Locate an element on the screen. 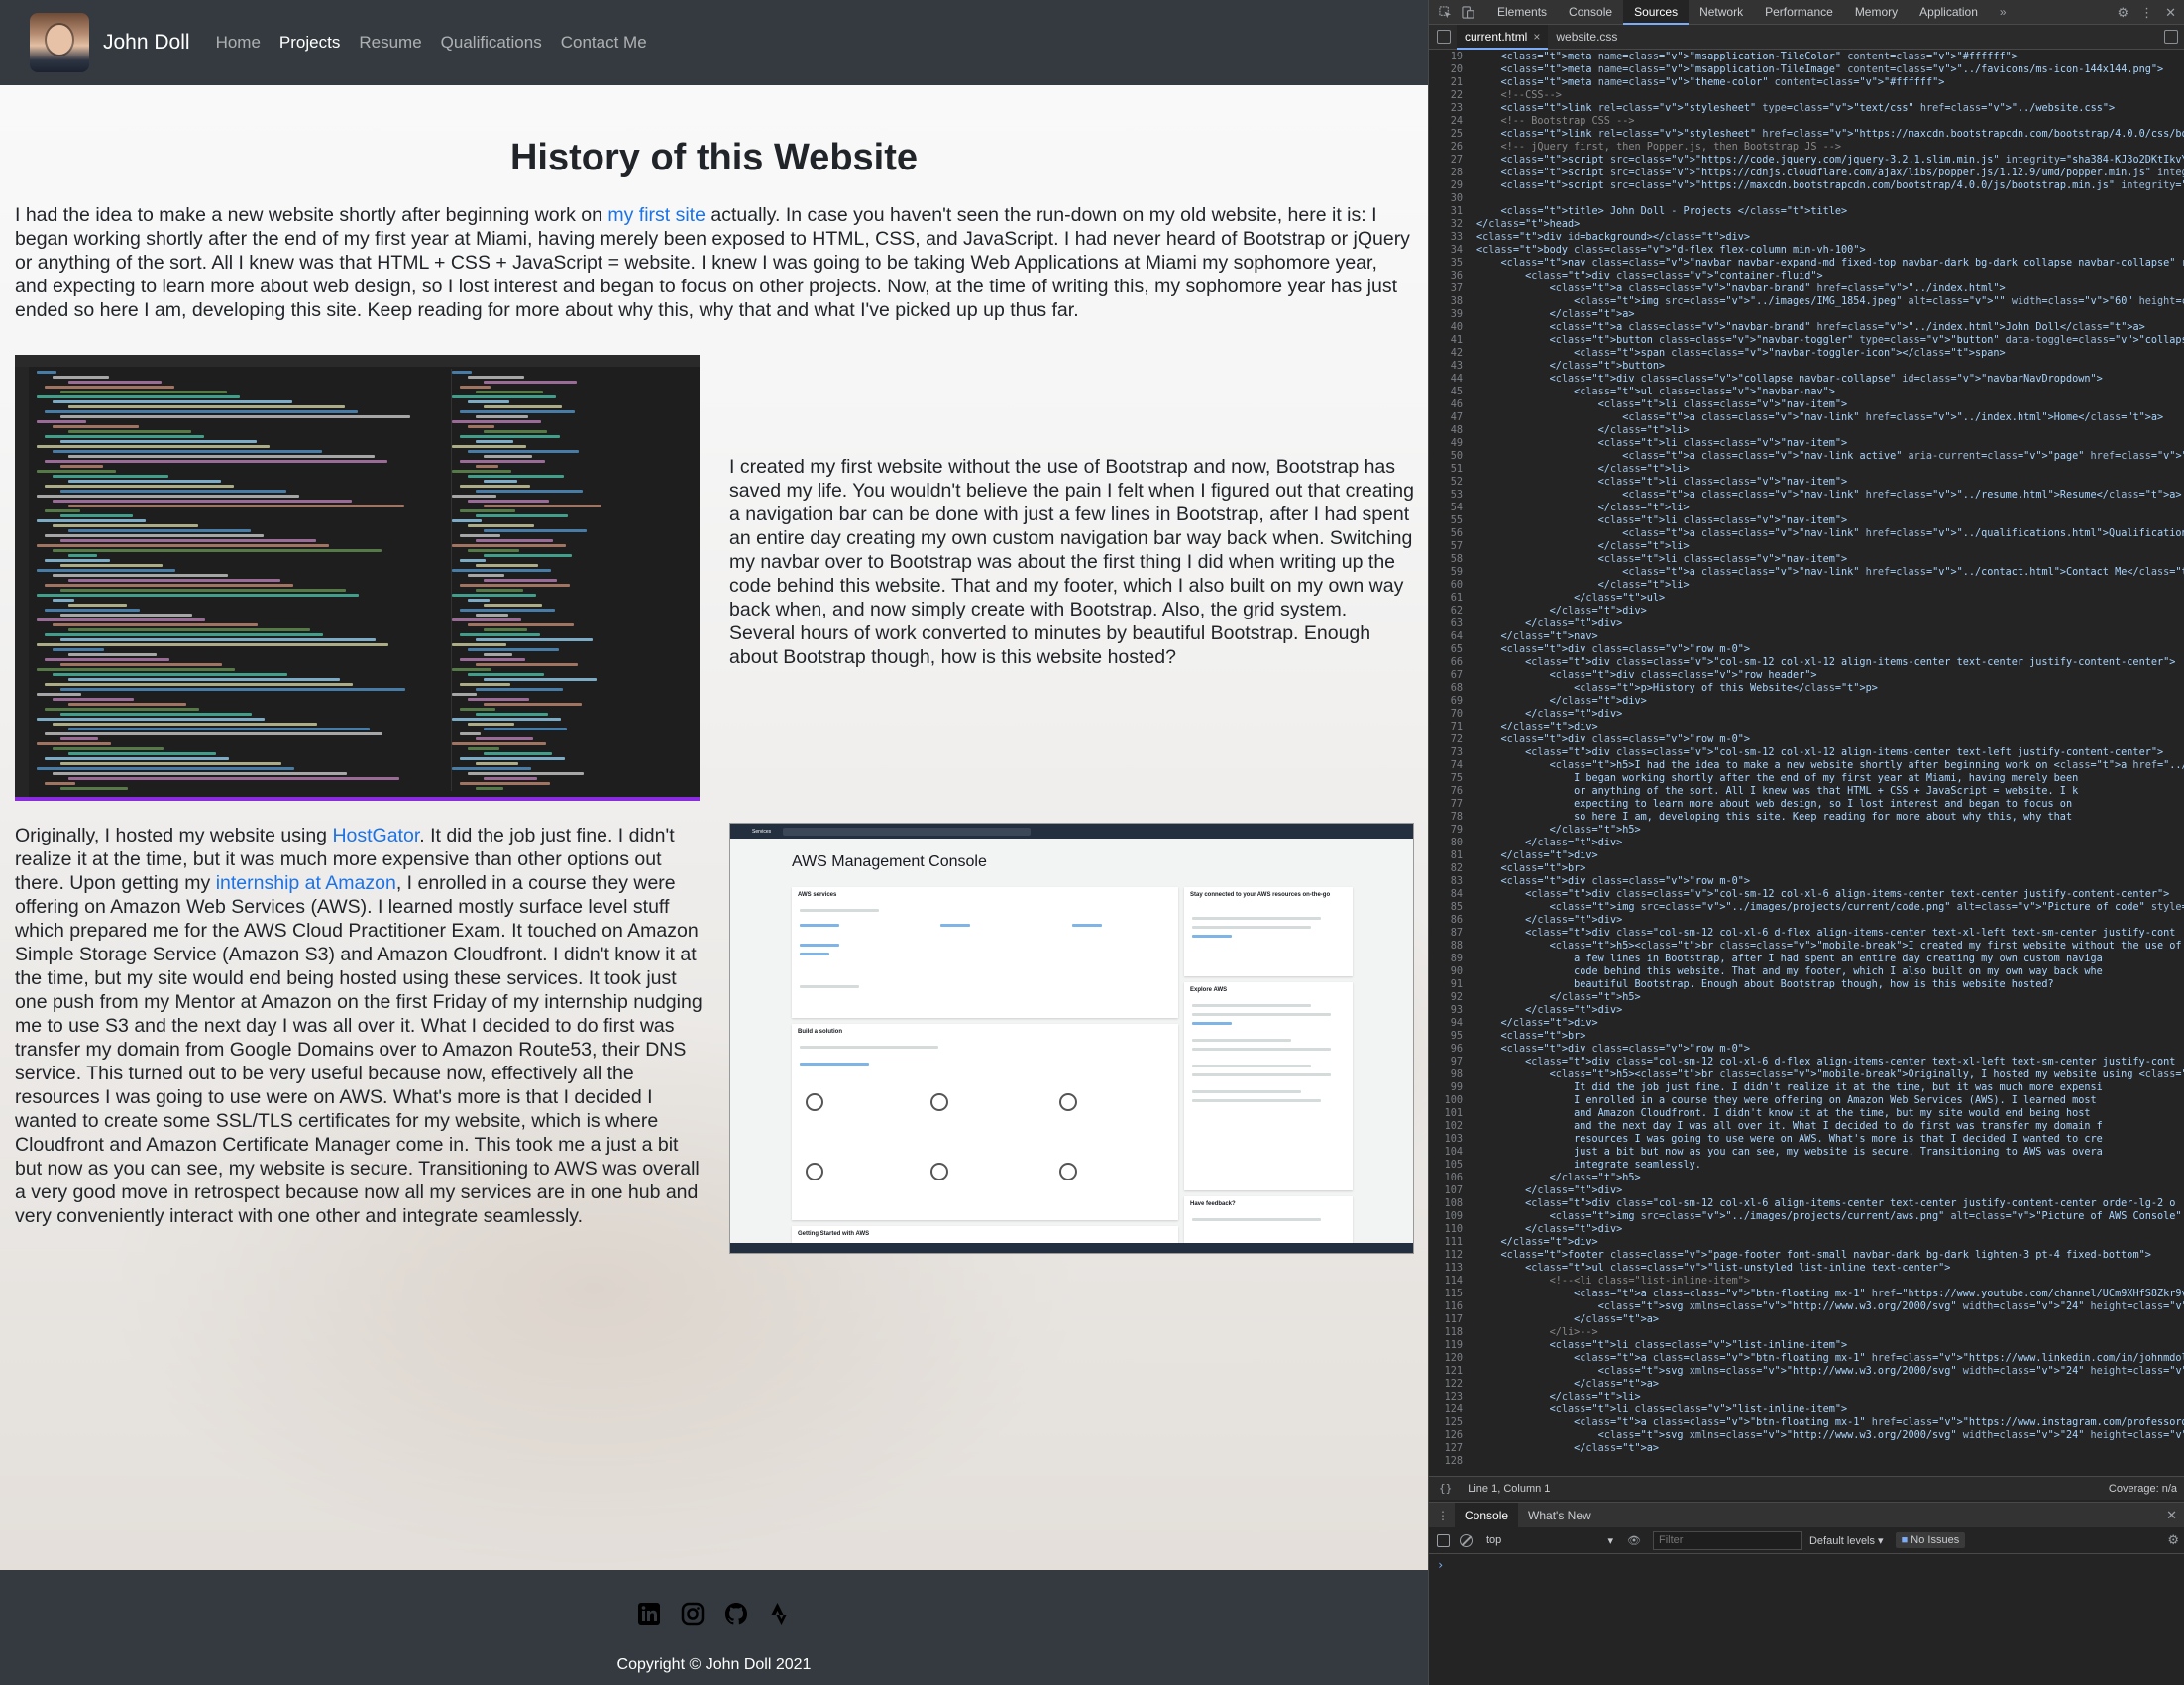 This screenshot has width=2184, height=1685. line-number: 79 is located at coordinates (1452, 830).